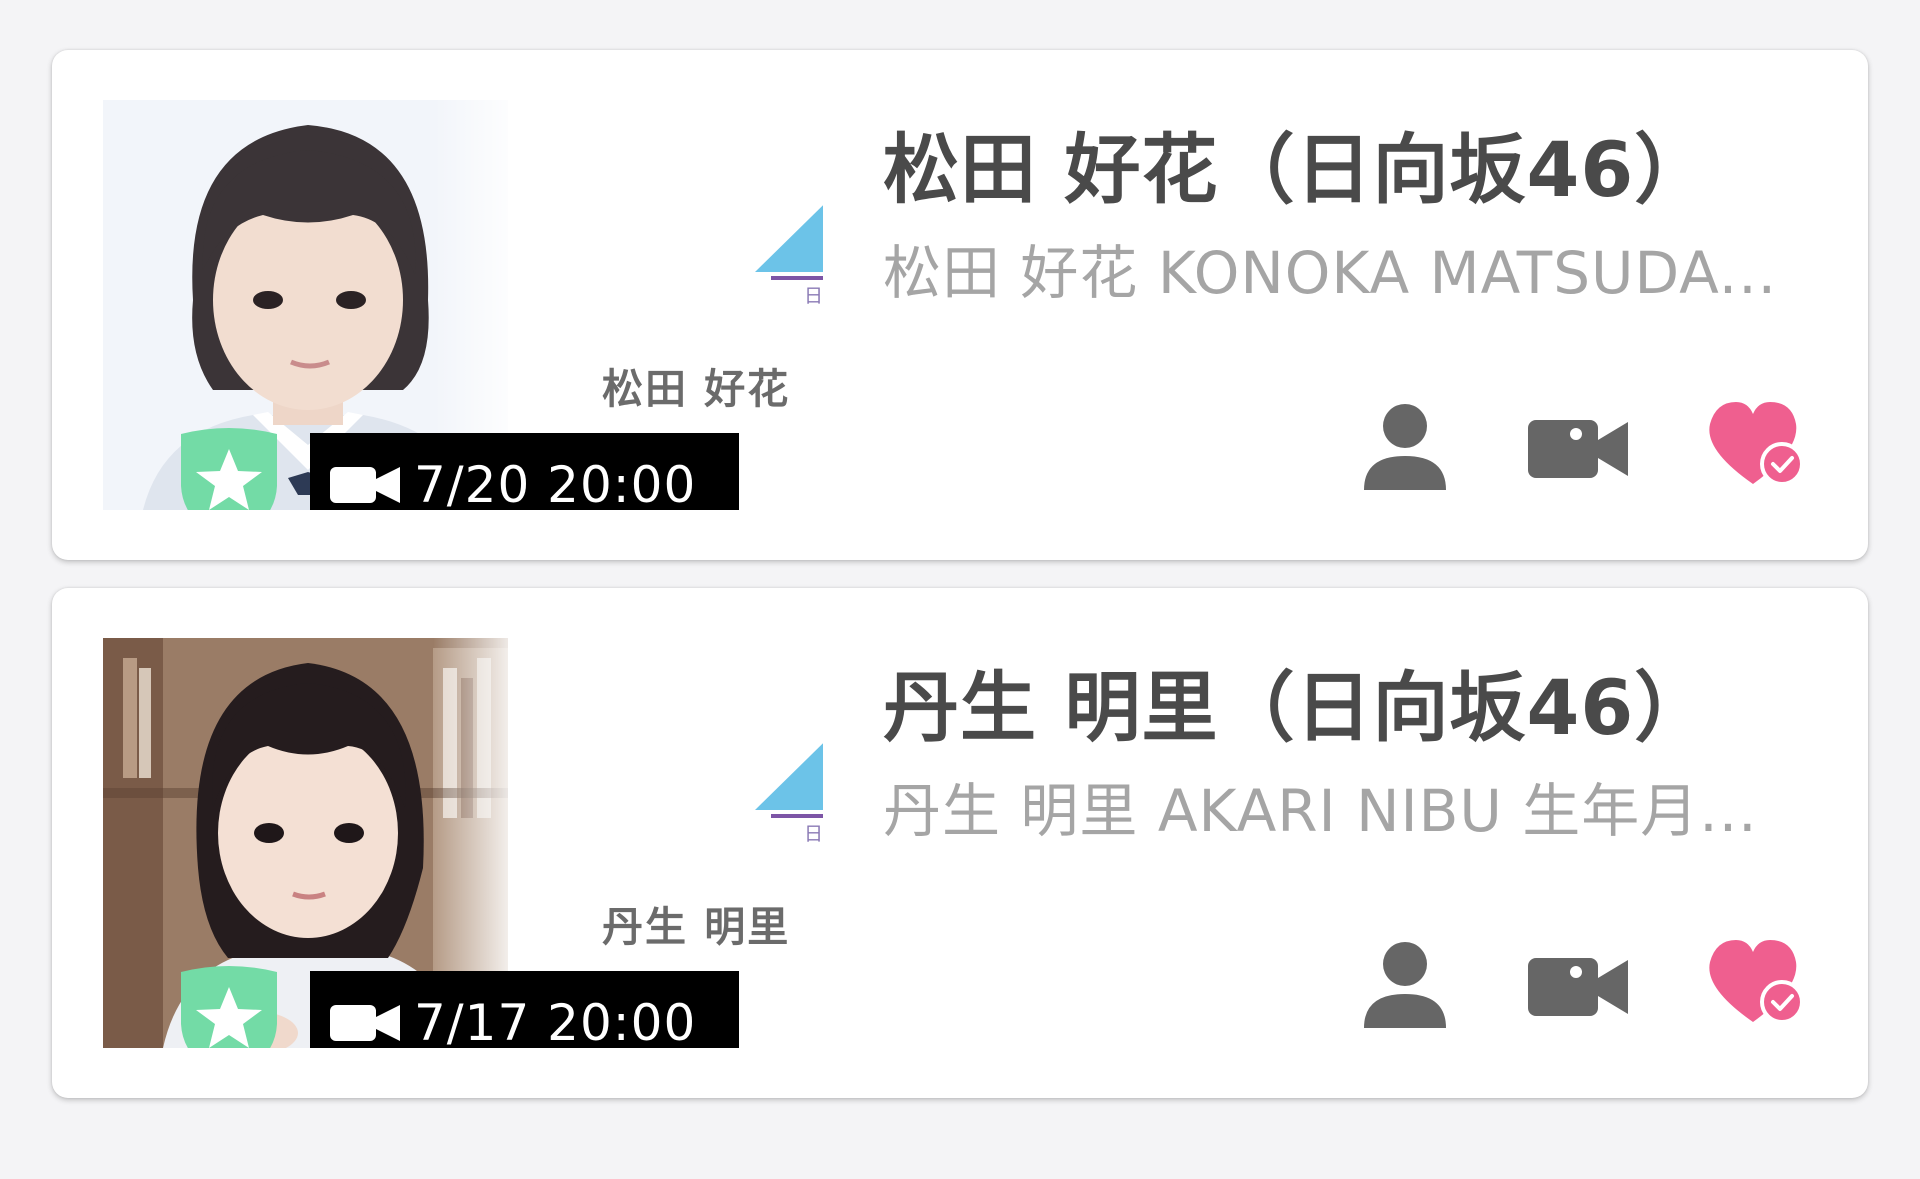  I want to click on photo-caption: 丹生 明里, so click(696, 927).